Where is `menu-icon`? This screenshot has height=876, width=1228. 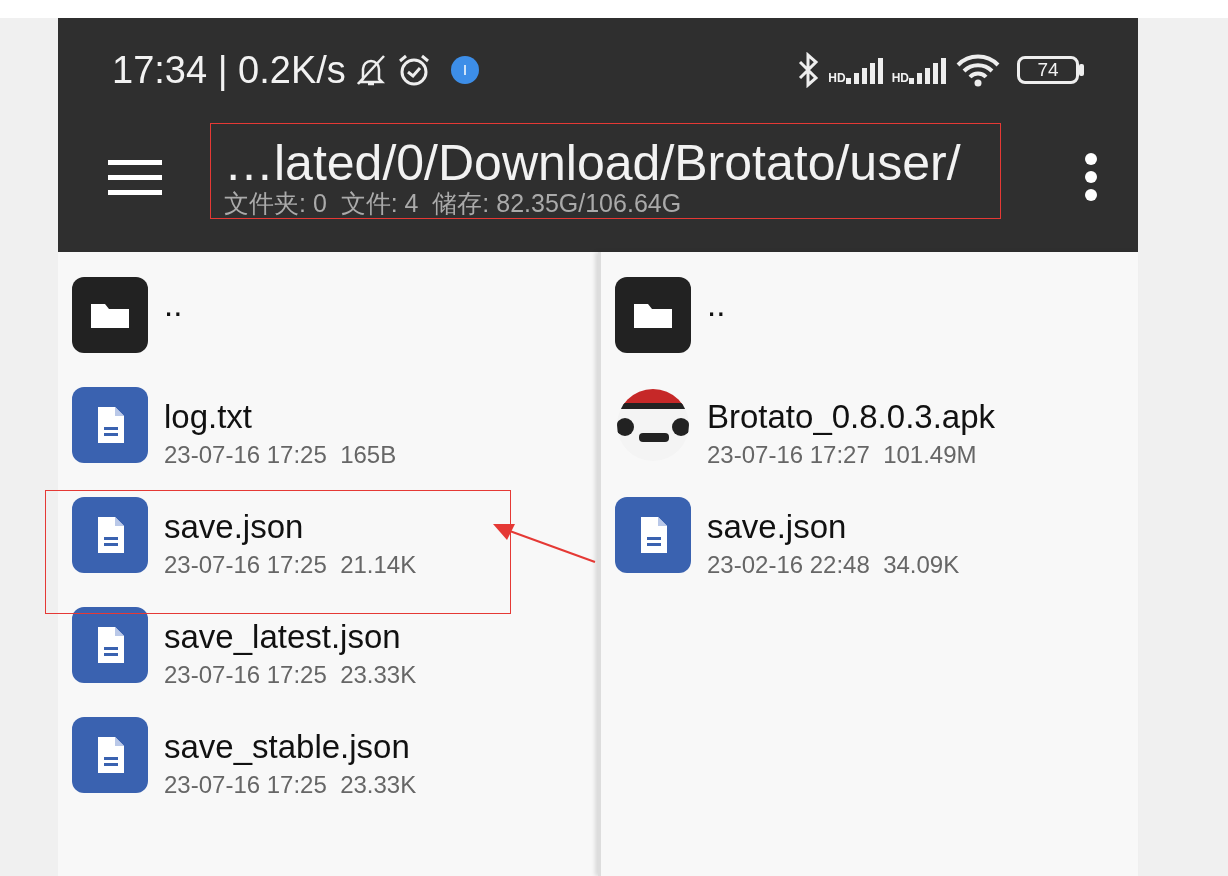 menu-icon is located at coordinates (135, 177).